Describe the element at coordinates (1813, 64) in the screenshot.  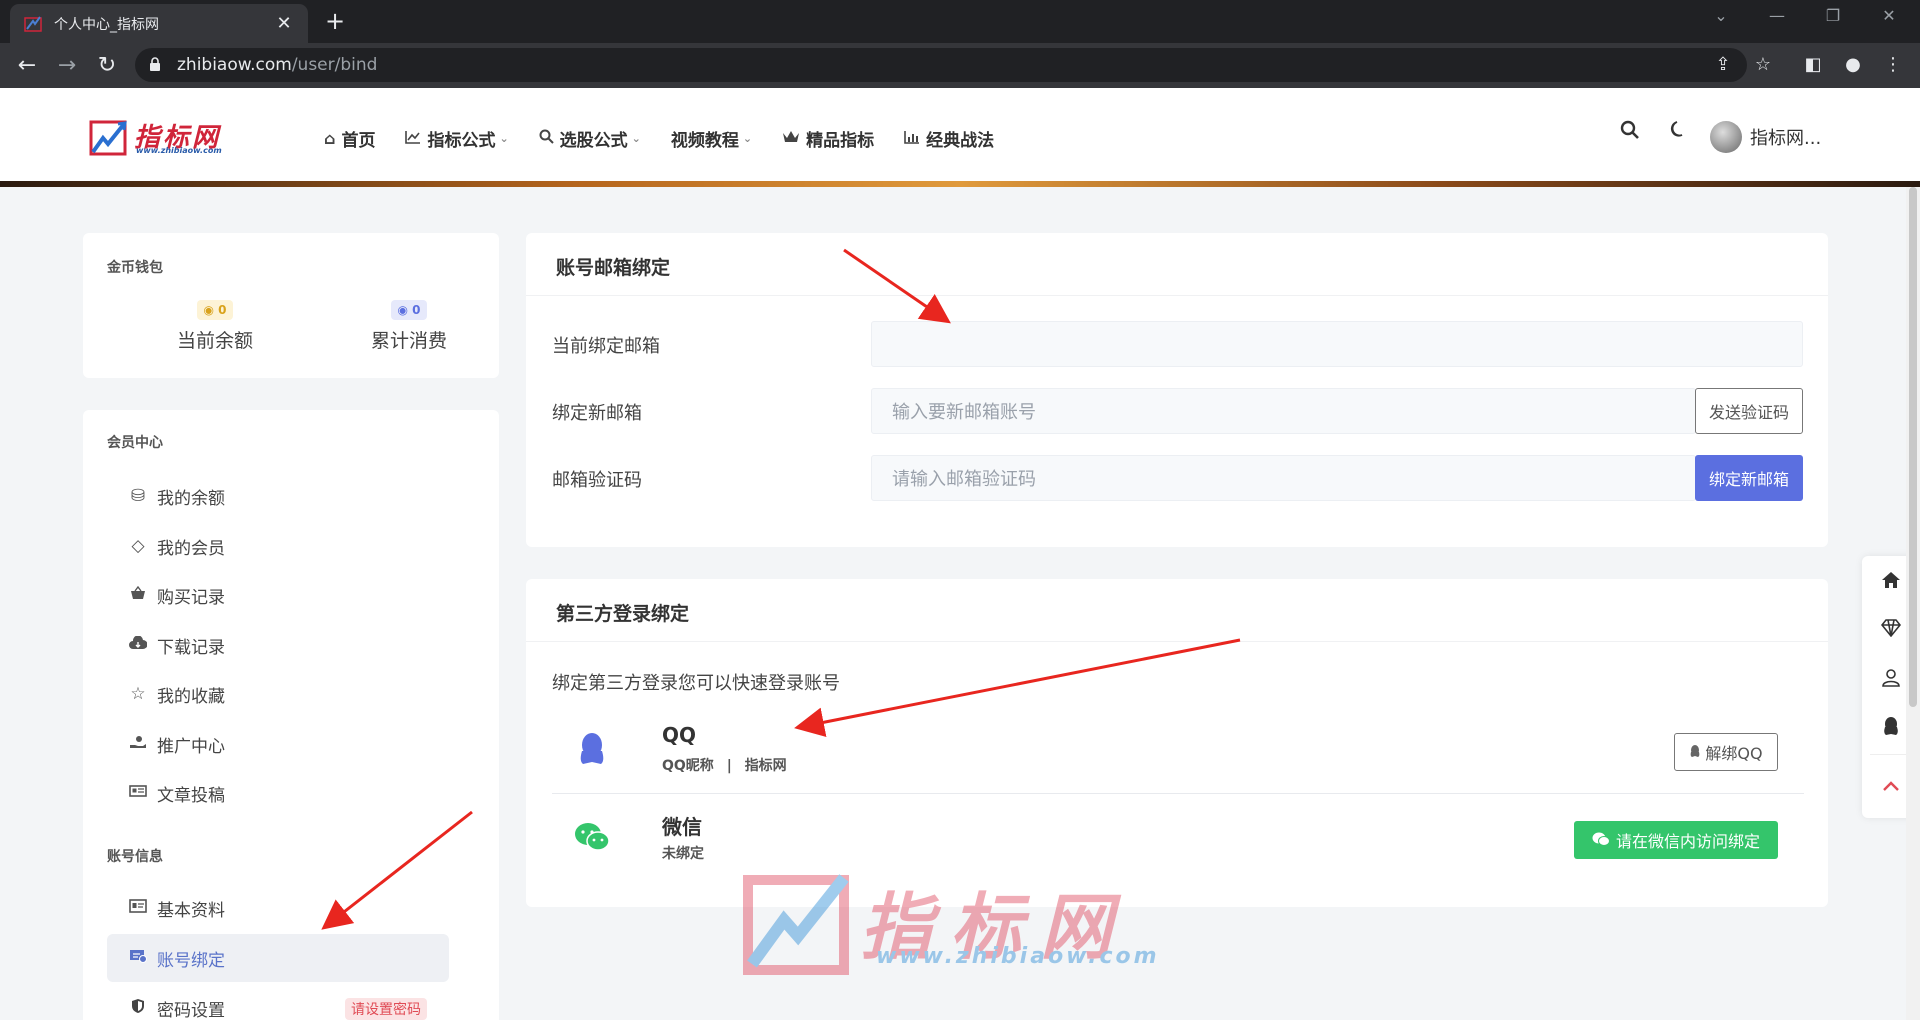
I see `side-panel-icon: ◧` at that location.